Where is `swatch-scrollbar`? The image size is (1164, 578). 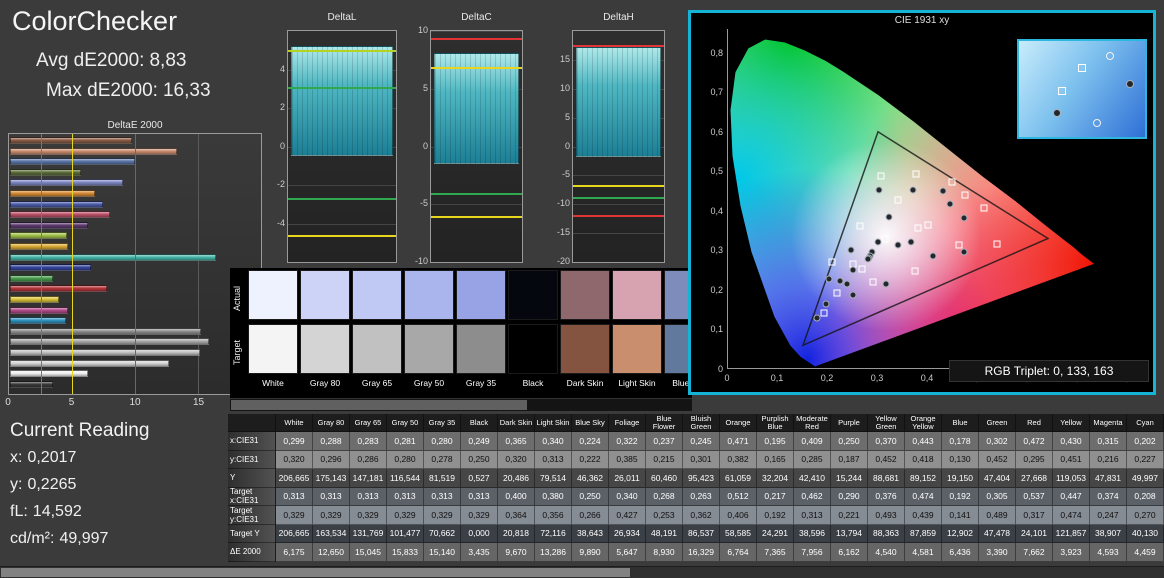
swatch-scrollbar is located at coordinates (461, 404).